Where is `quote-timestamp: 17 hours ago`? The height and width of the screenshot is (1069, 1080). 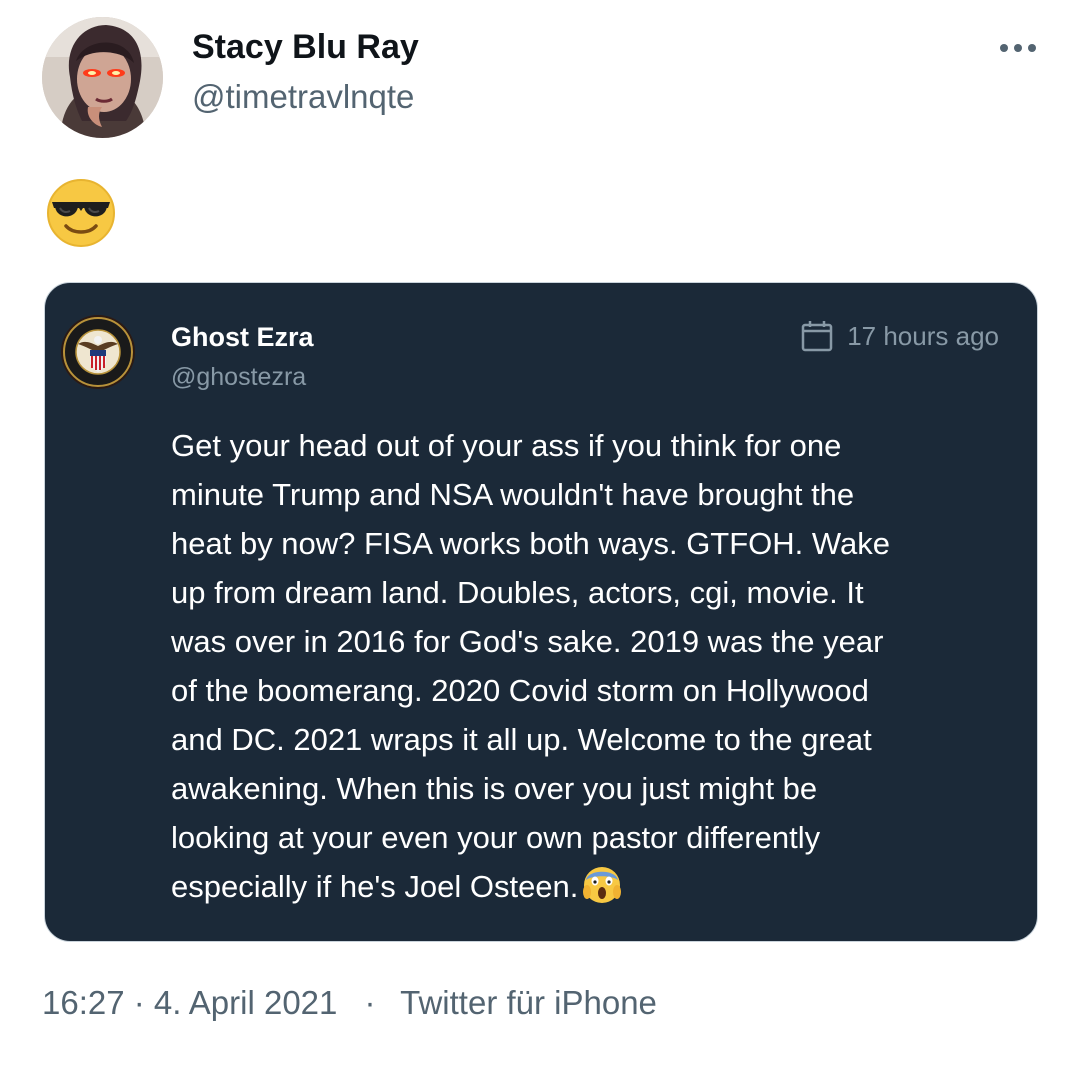
quote-timestamp: 17 hours ago is located at coordinates (900, 336).